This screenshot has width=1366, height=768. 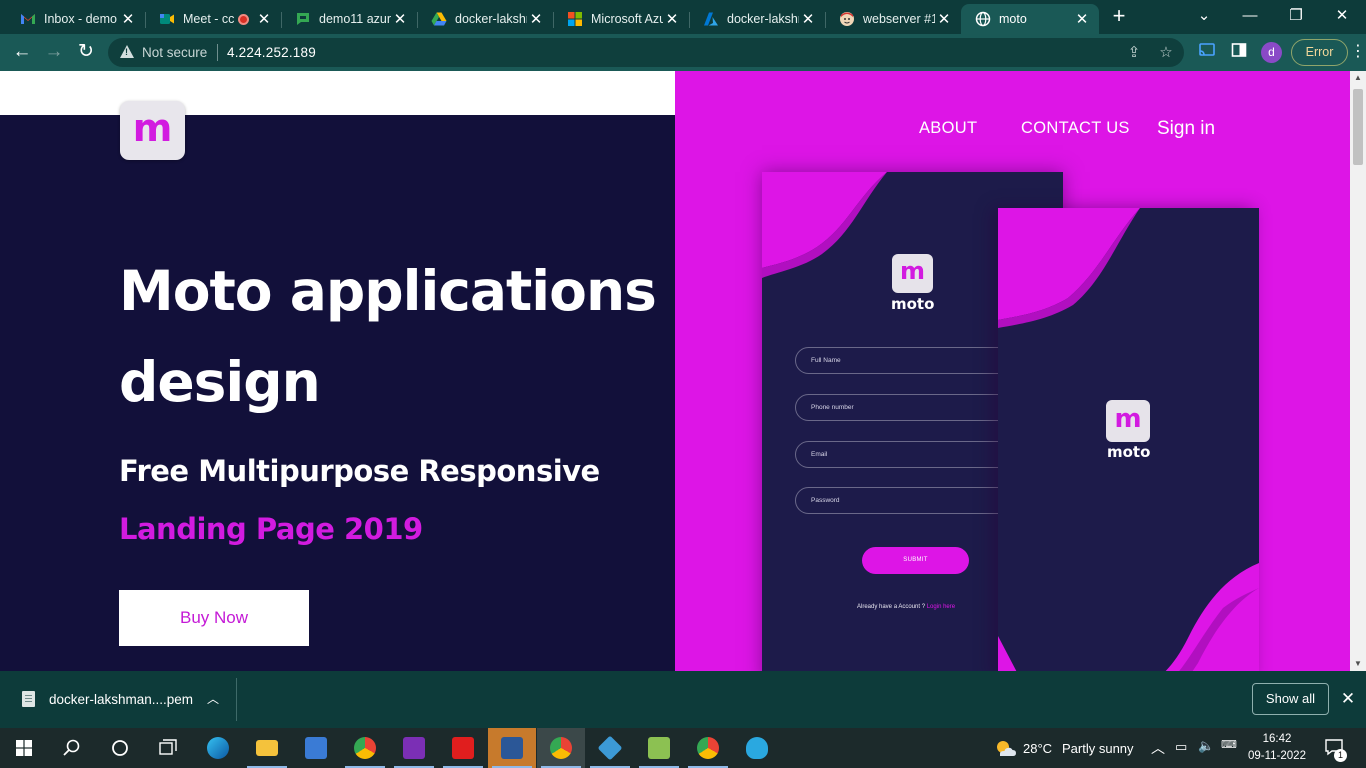 I want to click on taskbar-onenote, so click(x=414, y=748).